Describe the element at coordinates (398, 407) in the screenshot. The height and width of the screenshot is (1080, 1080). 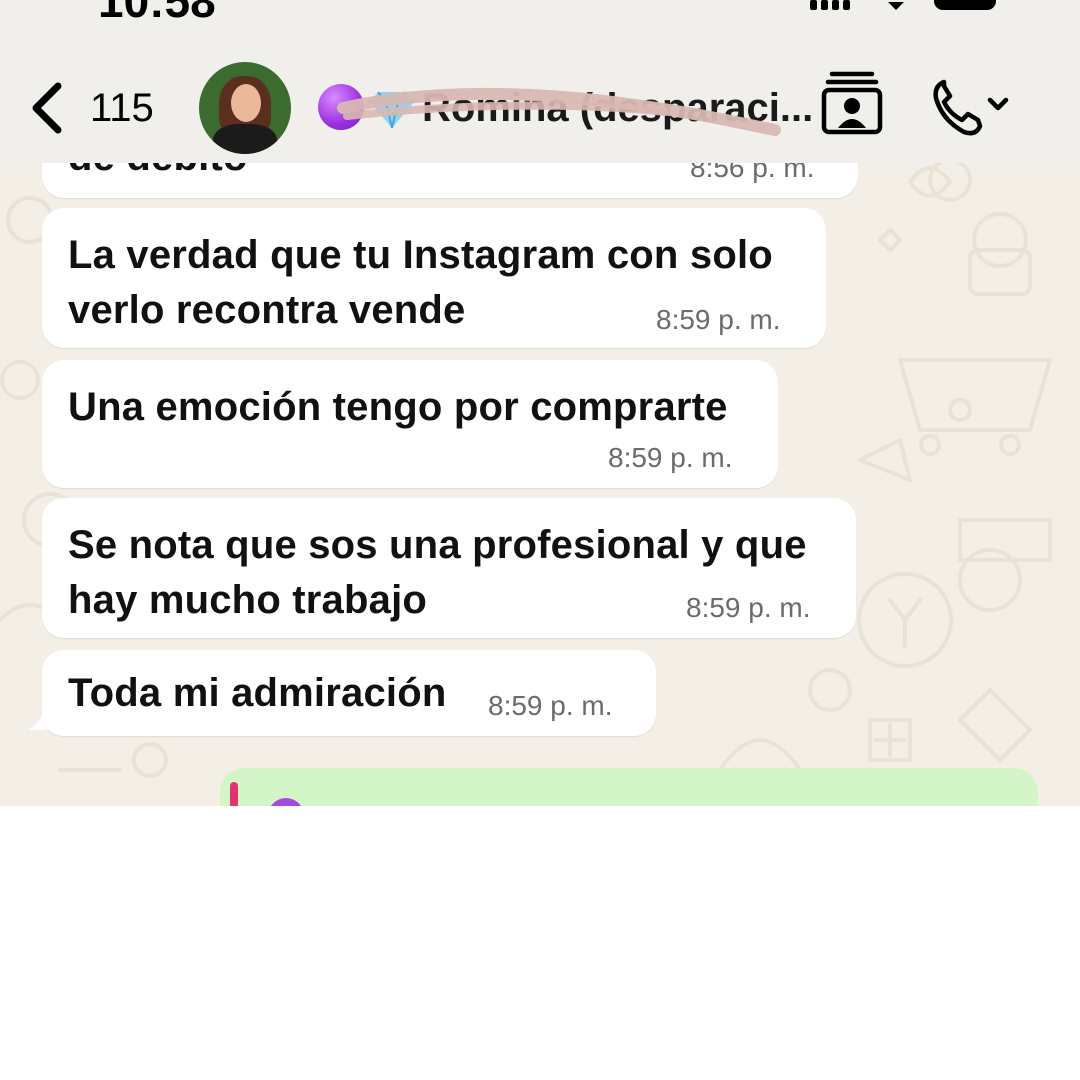
I see `message-text: Una emoción tengo por comprarte` at that location.